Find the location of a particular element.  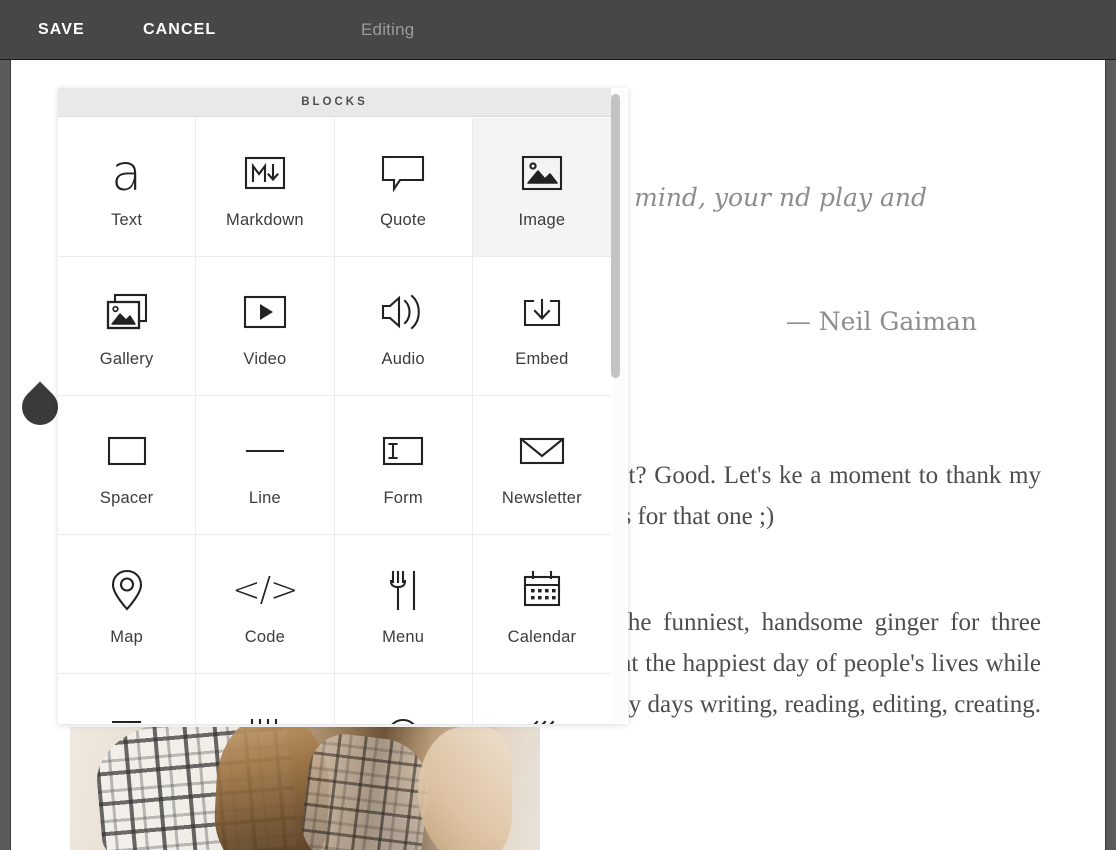

block-cell-newsletter: Newsletter is located at coordinates (541, 465).